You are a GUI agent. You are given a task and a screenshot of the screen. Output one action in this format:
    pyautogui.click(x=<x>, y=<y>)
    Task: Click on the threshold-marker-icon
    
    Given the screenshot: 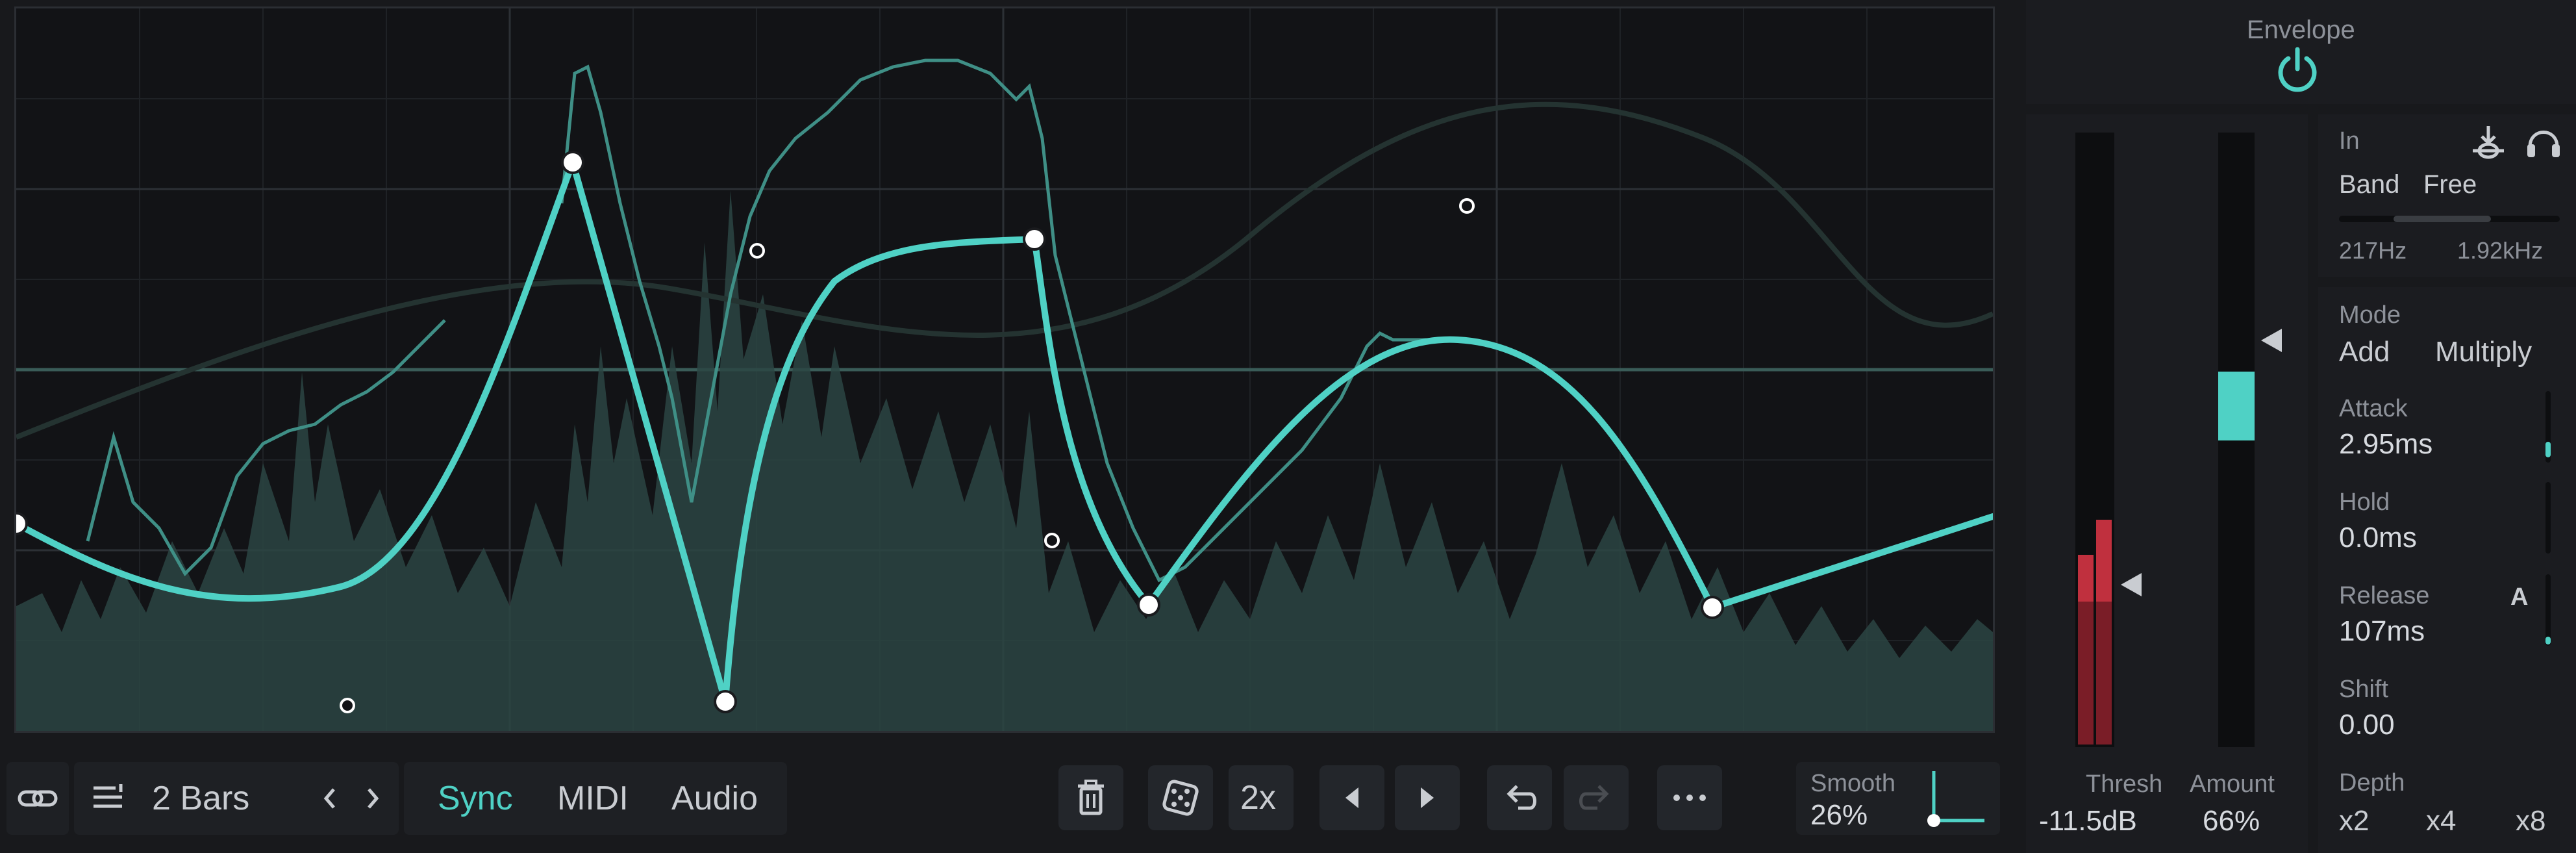 What is the action you would take?
    pyautogui.click(x=2131, y=584)
    